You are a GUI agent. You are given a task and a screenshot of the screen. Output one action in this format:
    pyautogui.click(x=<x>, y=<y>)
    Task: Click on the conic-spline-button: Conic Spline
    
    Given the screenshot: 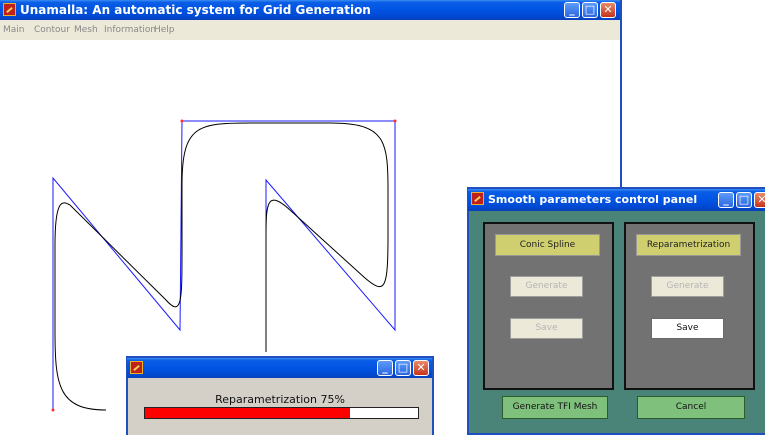 What is the action you would take?
    pyautogui.click(x=547, y=245)
    